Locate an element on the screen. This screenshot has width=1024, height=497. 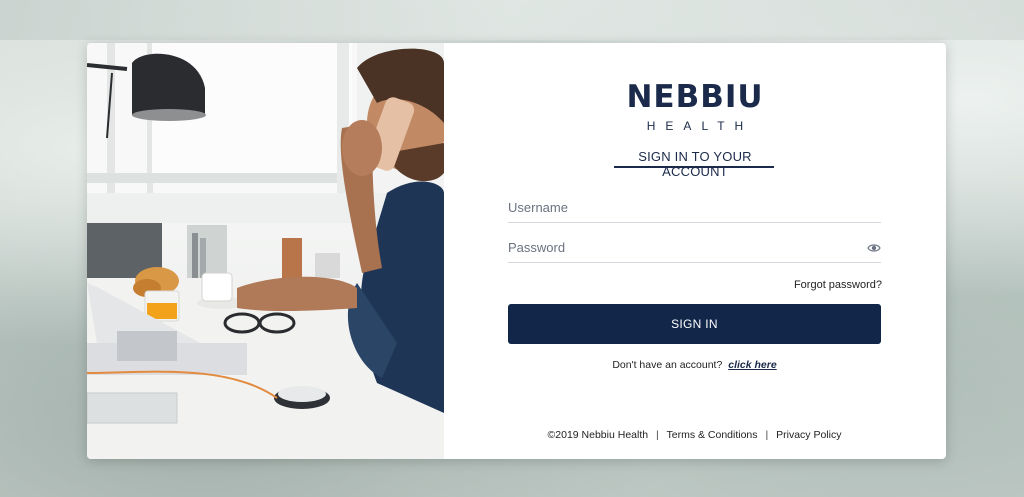
logo-wordmark: NEBBIU is located at coordinates (695, 97).